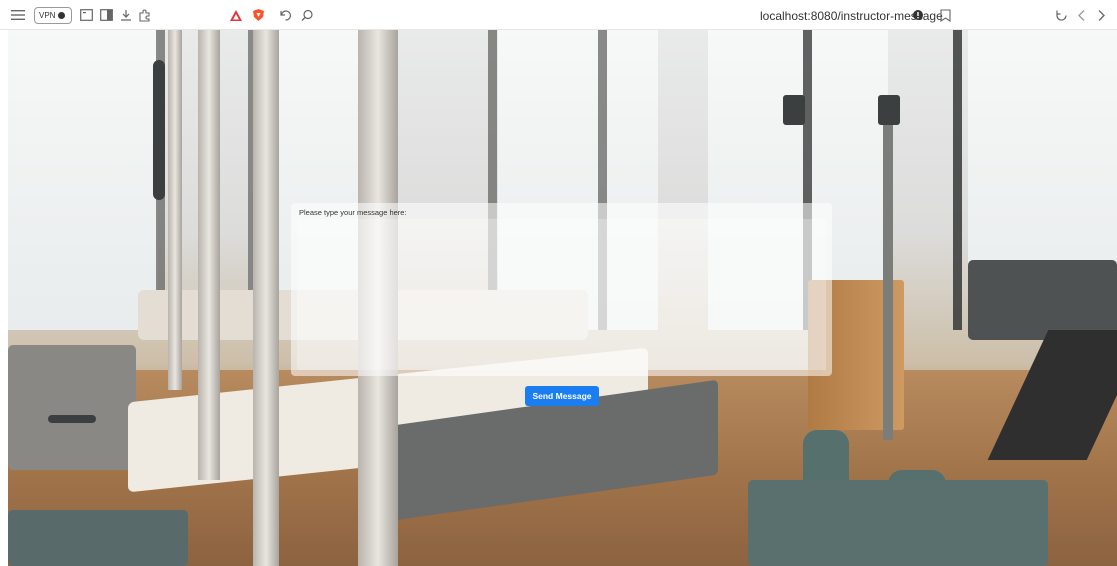  What do you see at coordinates (62, 15) in the screenshot?
I see `vpn-status-icon` at bounding box center [62, 15].